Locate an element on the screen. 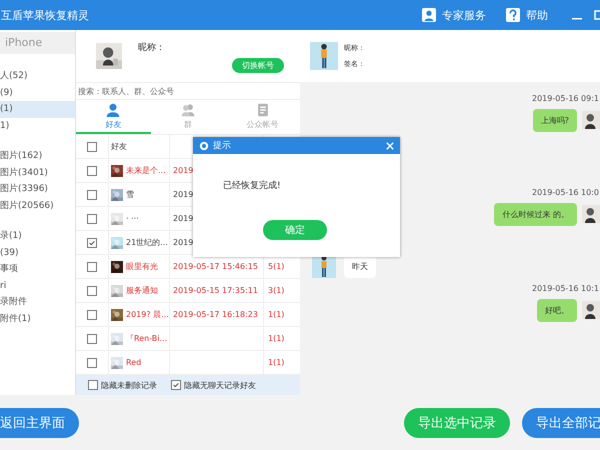  contact-name: 服务通知 is located at coordinates (142, 290).